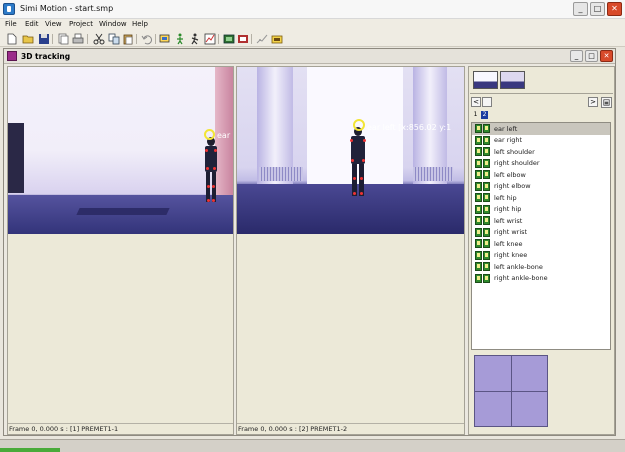 The image size is (625, 452). What do you see at coordinates (614, 9) in the screenshot?
I see `close-button: ✕` at bounding box center [614, 9].